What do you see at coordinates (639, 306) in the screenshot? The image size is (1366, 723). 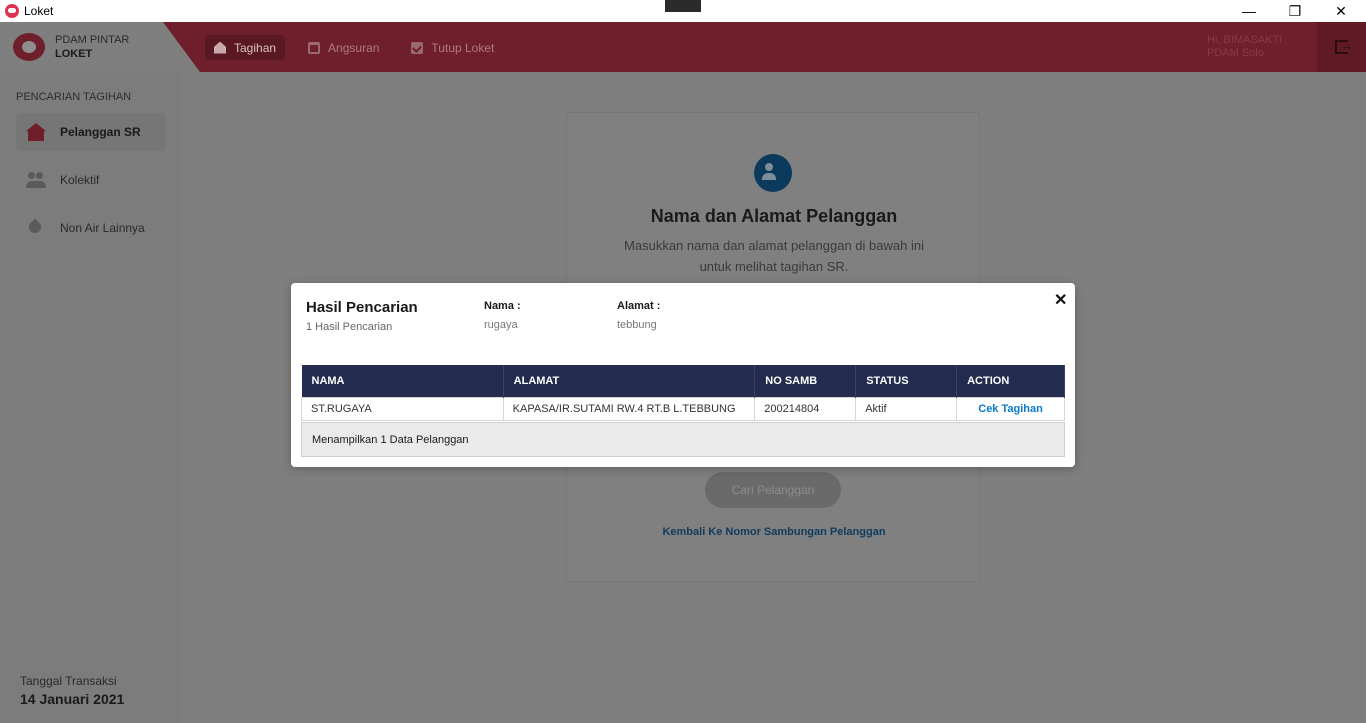 I see `address-label: Alamat :` at bounding box center [639, 306].